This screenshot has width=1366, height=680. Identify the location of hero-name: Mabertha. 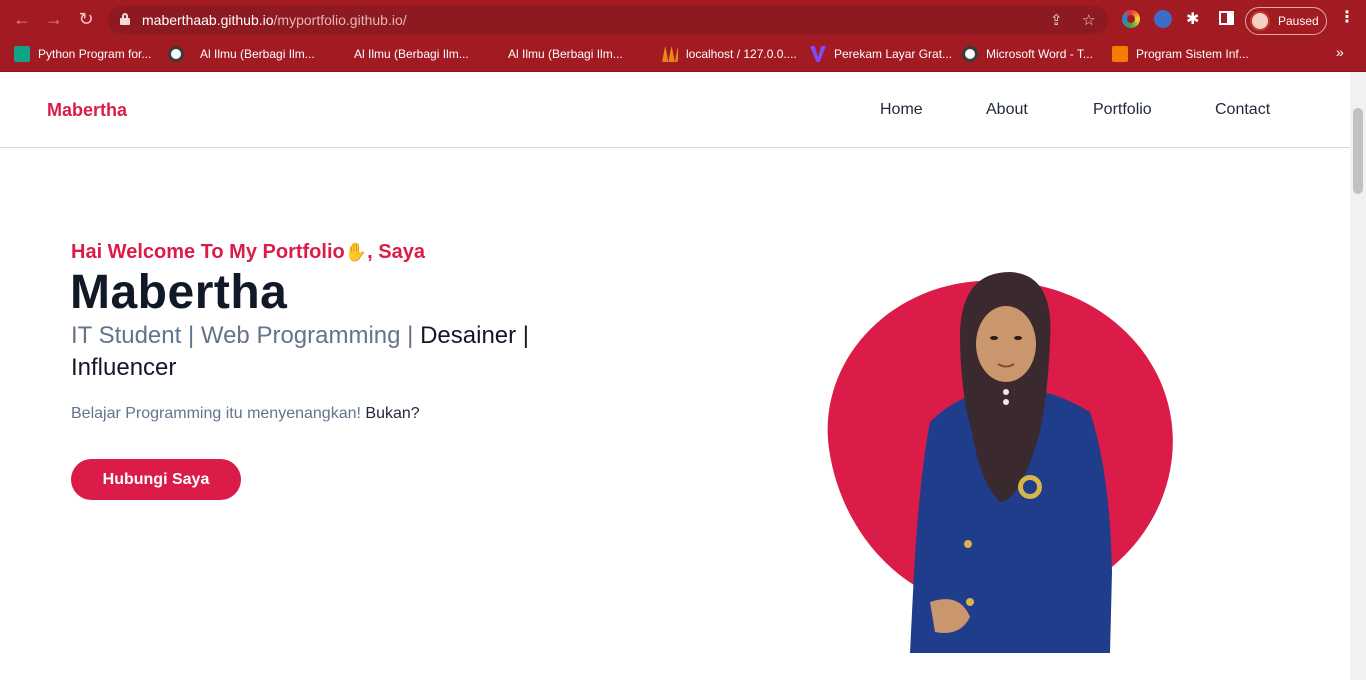
(179, 292).